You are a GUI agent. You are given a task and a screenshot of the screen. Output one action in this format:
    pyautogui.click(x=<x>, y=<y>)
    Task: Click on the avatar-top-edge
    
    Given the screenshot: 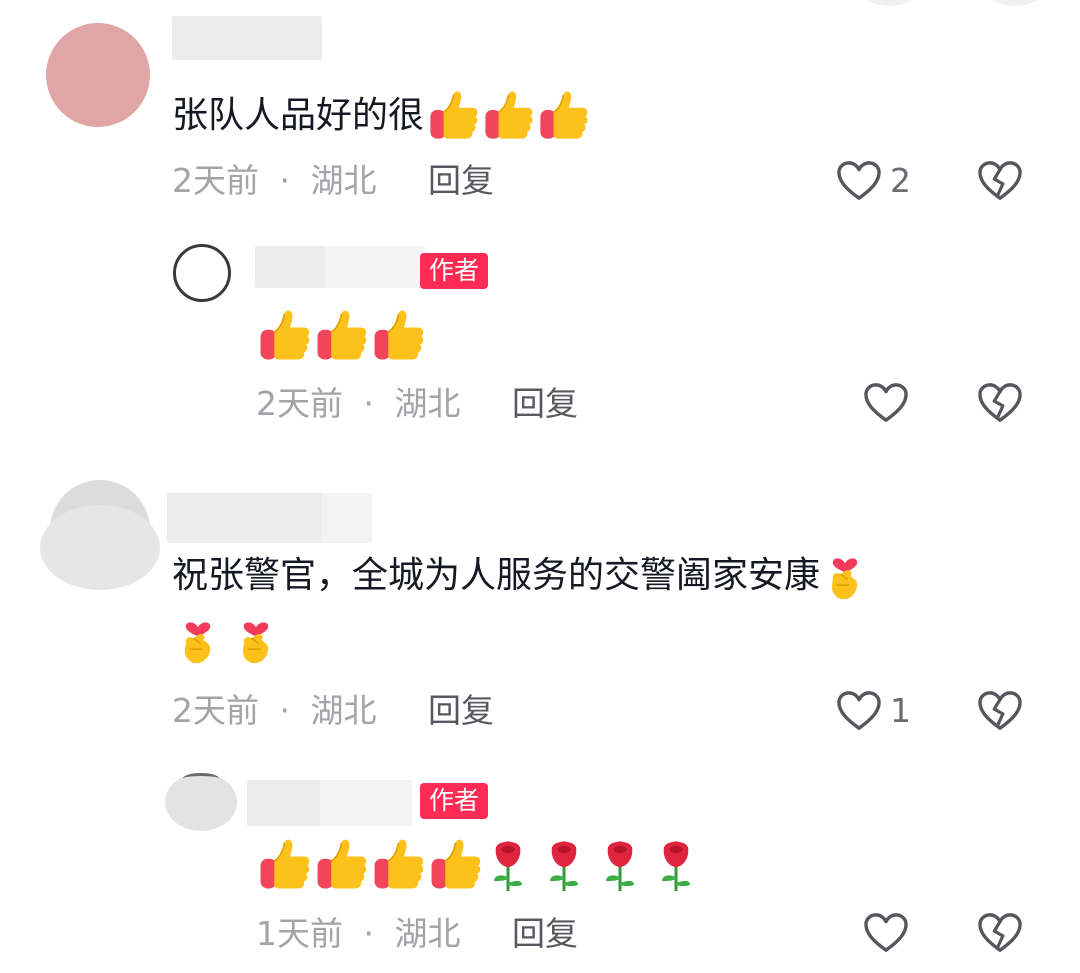 What is the action you would take?
    pyautogui.click(x=201, y=778)
    